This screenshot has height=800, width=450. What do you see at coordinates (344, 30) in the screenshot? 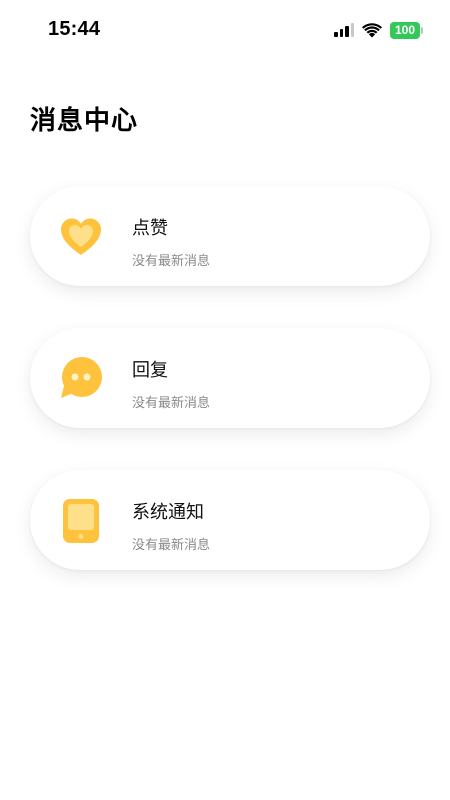
I see `cellular-signal-icon` at bounding box center [344, 30].